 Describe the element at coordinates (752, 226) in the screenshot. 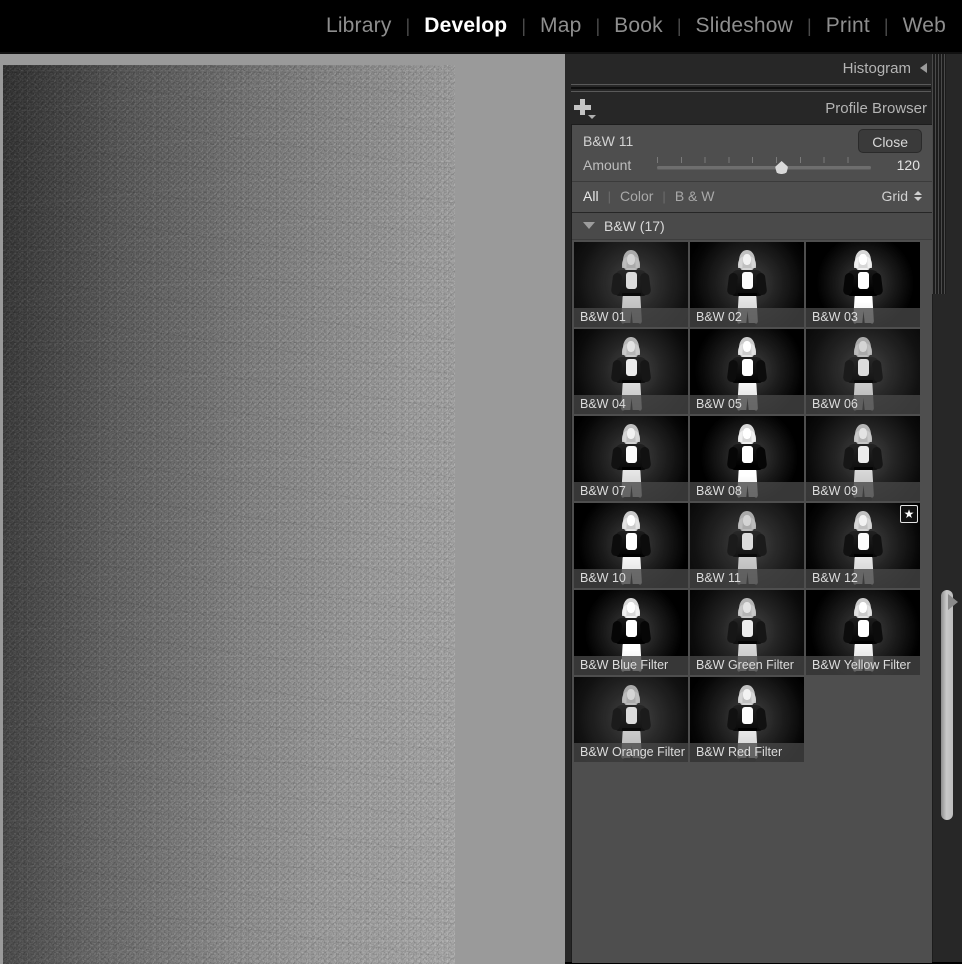

I see `profile-group-header: B&W (17)` at that location.